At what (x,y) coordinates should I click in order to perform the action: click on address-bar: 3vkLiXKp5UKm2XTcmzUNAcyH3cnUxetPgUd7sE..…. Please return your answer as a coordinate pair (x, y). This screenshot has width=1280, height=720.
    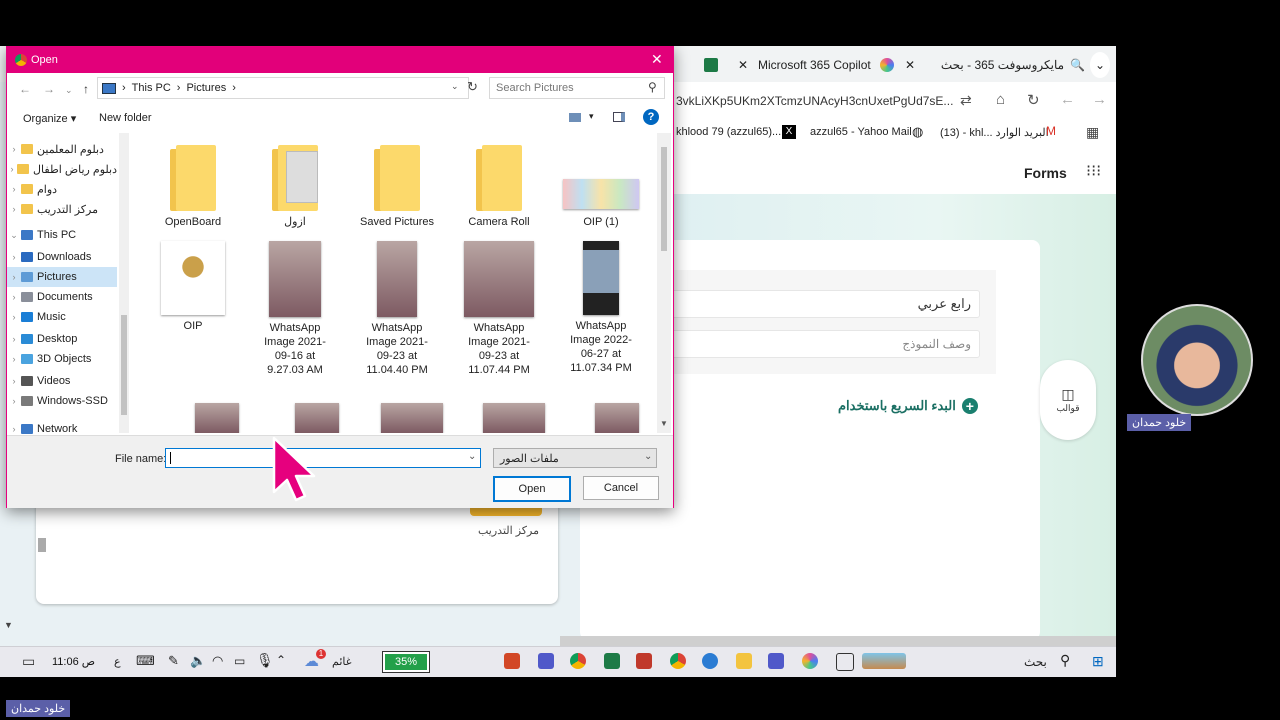
    Looking at the image, I should click on (894, 101).